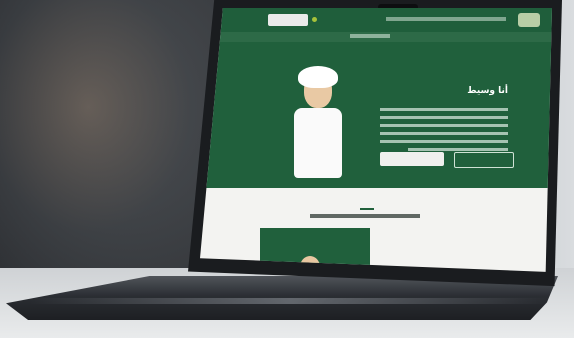  I want to click on breadcrumb-bar, so click(376, 37).